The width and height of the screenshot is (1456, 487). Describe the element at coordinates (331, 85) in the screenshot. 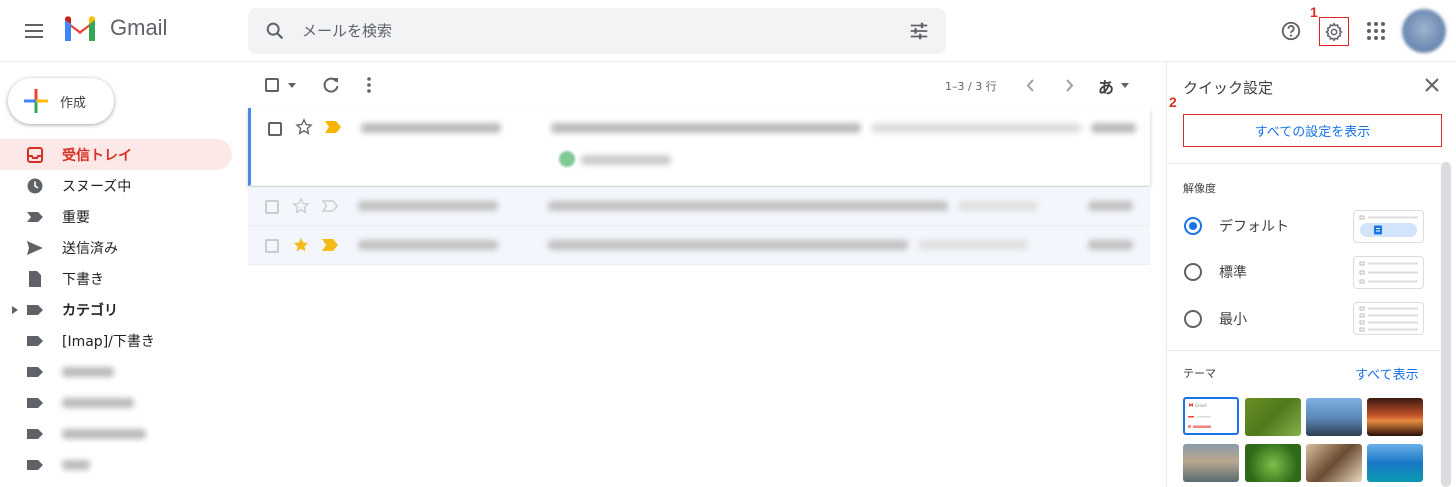

I see `refresh-icon` at that location.